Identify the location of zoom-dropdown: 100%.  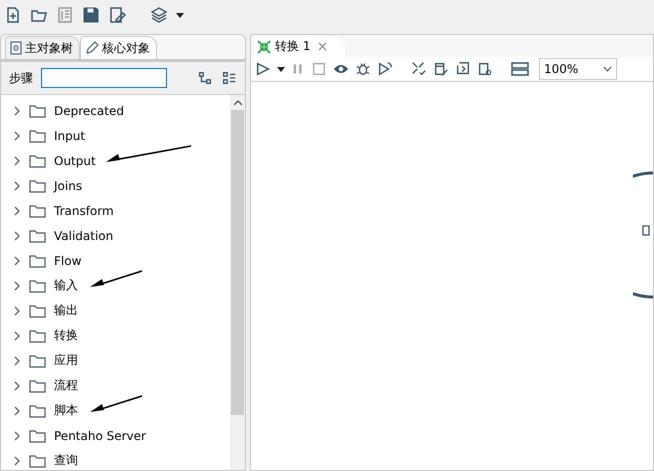
(578, 69).